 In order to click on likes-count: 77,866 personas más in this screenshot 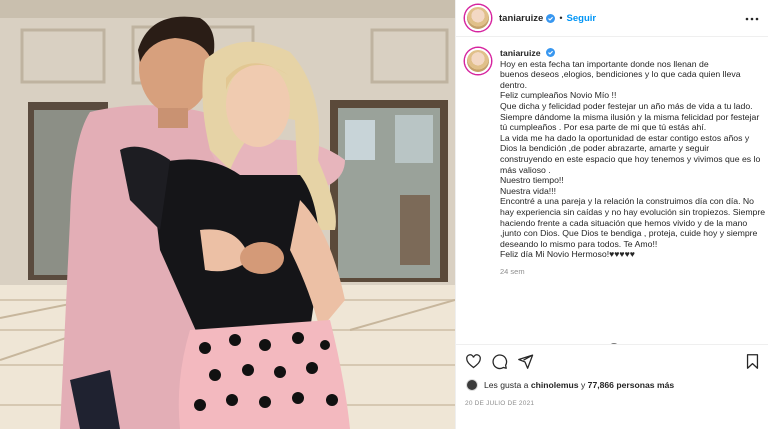, I will do `click(631, 385)`.